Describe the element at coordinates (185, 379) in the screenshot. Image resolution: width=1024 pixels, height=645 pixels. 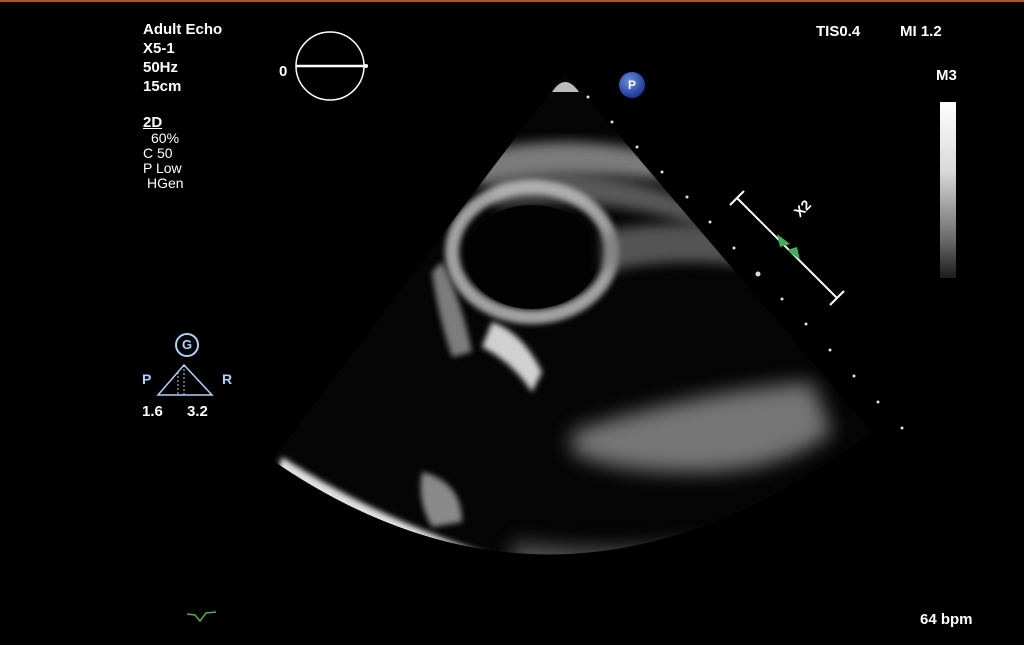
I see `focus-triangle-icon` at that location.